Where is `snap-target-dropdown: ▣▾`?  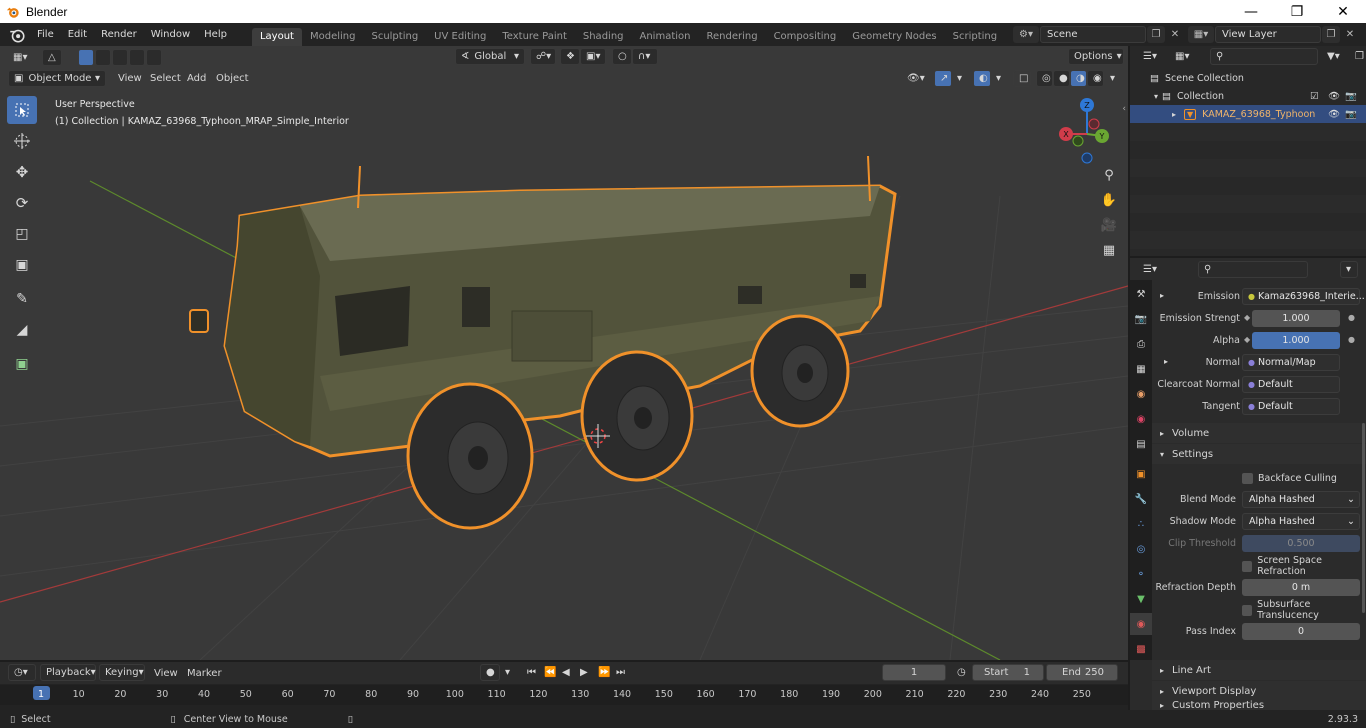
snap-target-dropdown: ▣▾ is located at coordinates (593, 56).